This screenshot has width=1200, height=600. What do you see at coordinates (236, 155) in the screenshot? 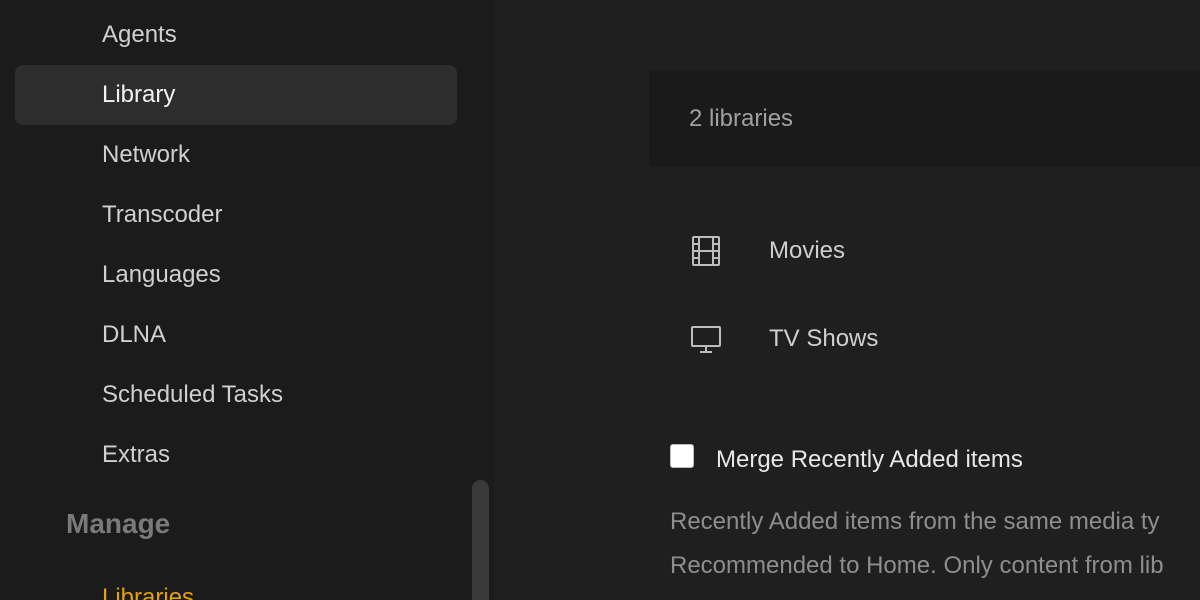
I see `sidebar-item-network: Network` at bounding box center [236, 155].